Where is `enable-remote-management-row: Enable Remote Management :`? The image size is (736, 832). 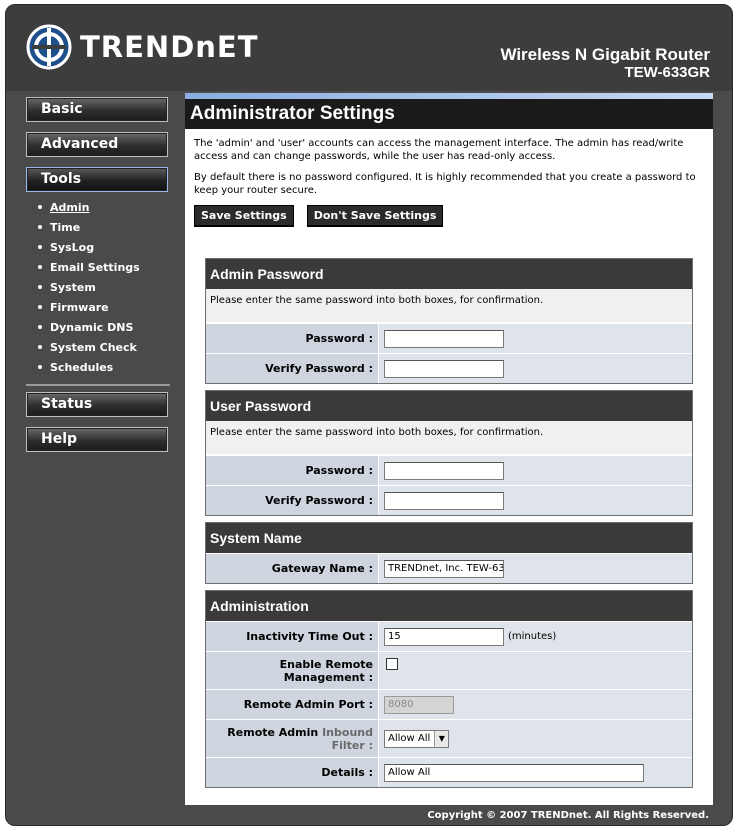 enable-remote-management-row: Enable Remote Management : is located at coordinates (449, 670).